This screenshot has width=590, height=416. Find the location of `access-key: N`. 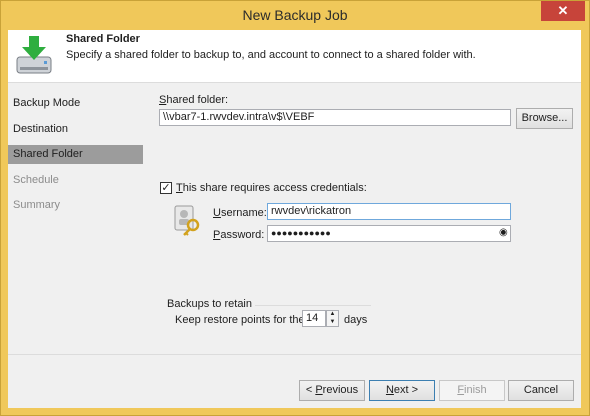

access-key: N is located at coordinates (389, 390).